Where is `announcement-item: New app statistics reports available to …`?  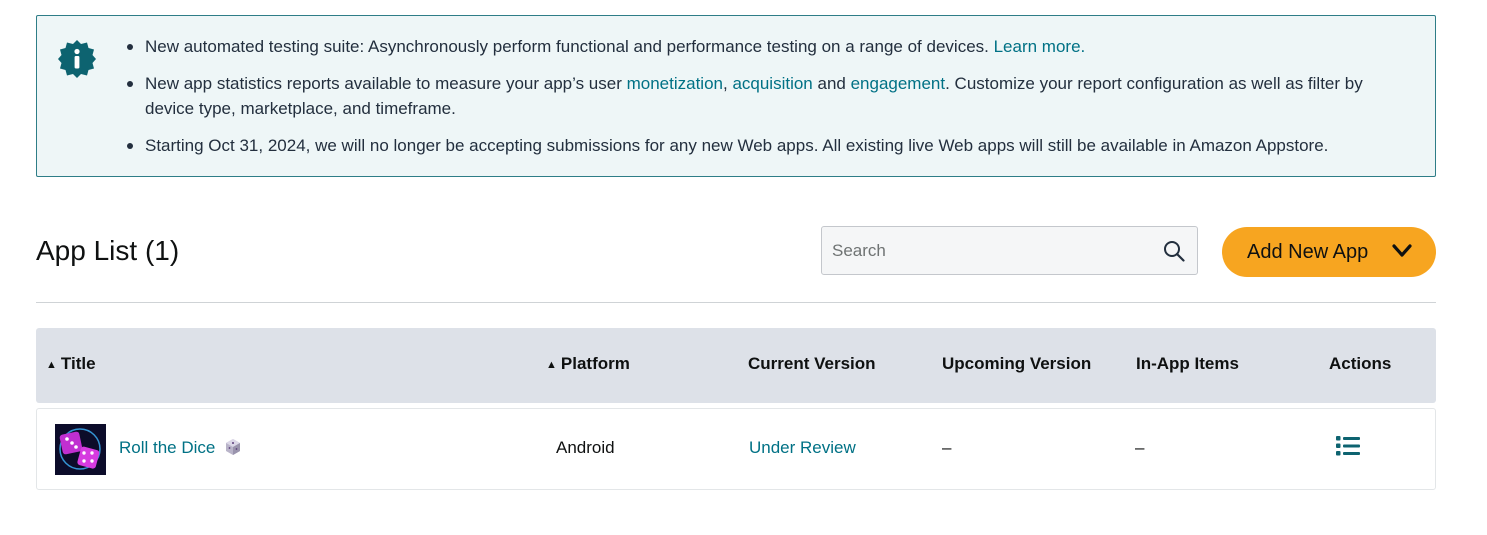 announcement-item: New app statistics reports available to … is located at coordinates (771, 96).